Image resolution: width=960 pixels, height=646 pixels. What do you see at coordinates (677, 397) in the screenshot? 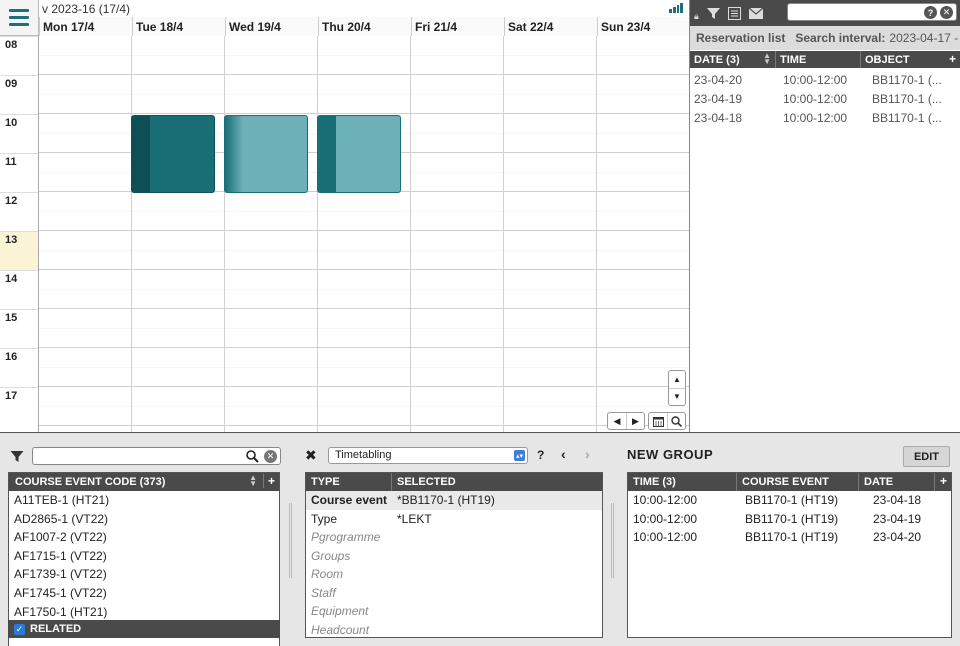
I see `scroll-down-button: ▼` at bounding box center [677, 397].